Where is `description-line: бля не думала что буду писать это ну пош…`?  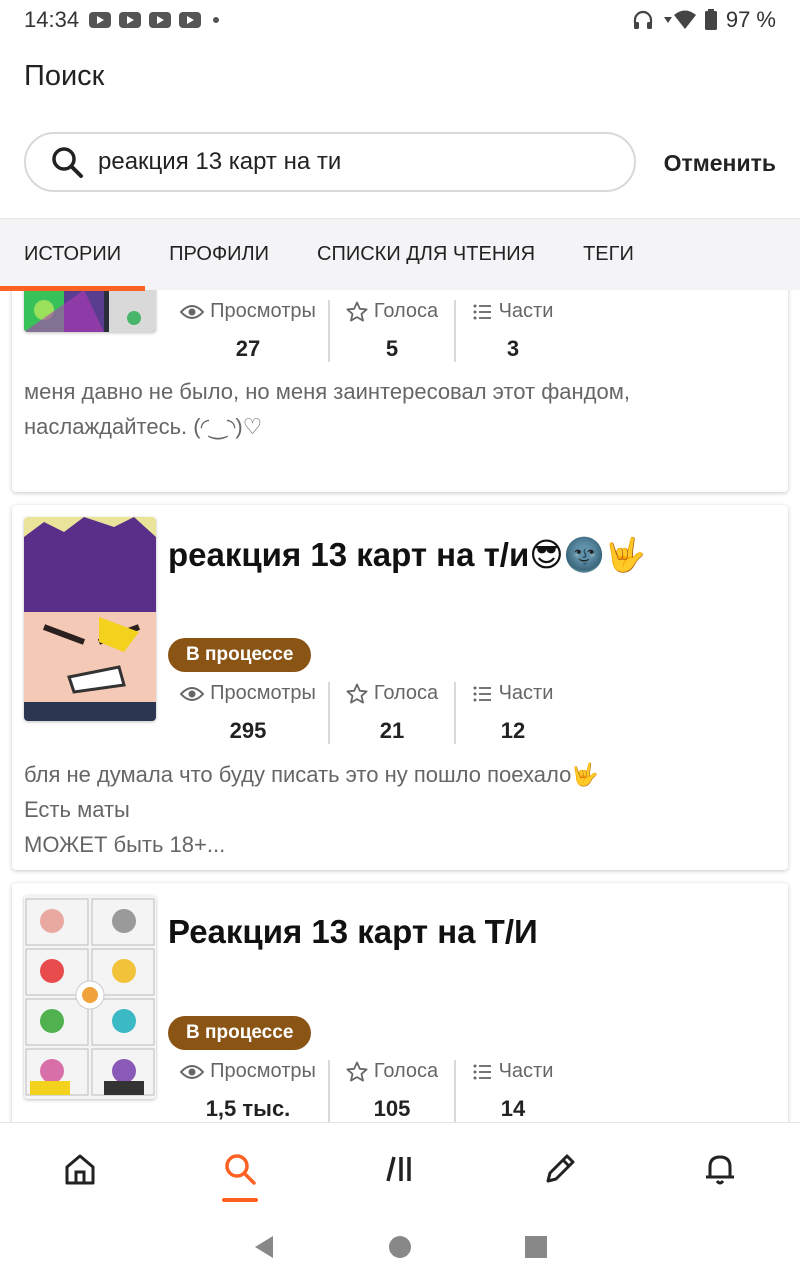 description-line: бля не думала что буду писать это ну пош… is located at coordinates (311, 774).